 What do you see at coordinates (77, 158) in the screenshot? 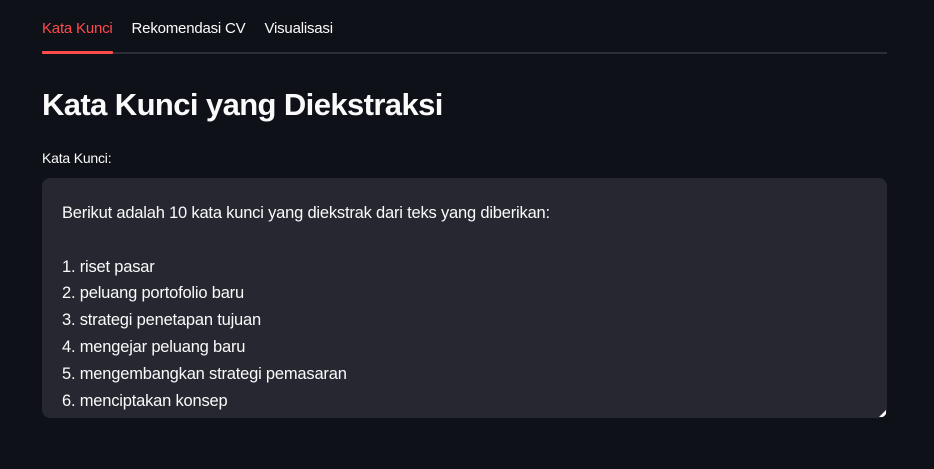
I see `keywords-field-label: Kata Kunci:` at bounding box center [77, 158].